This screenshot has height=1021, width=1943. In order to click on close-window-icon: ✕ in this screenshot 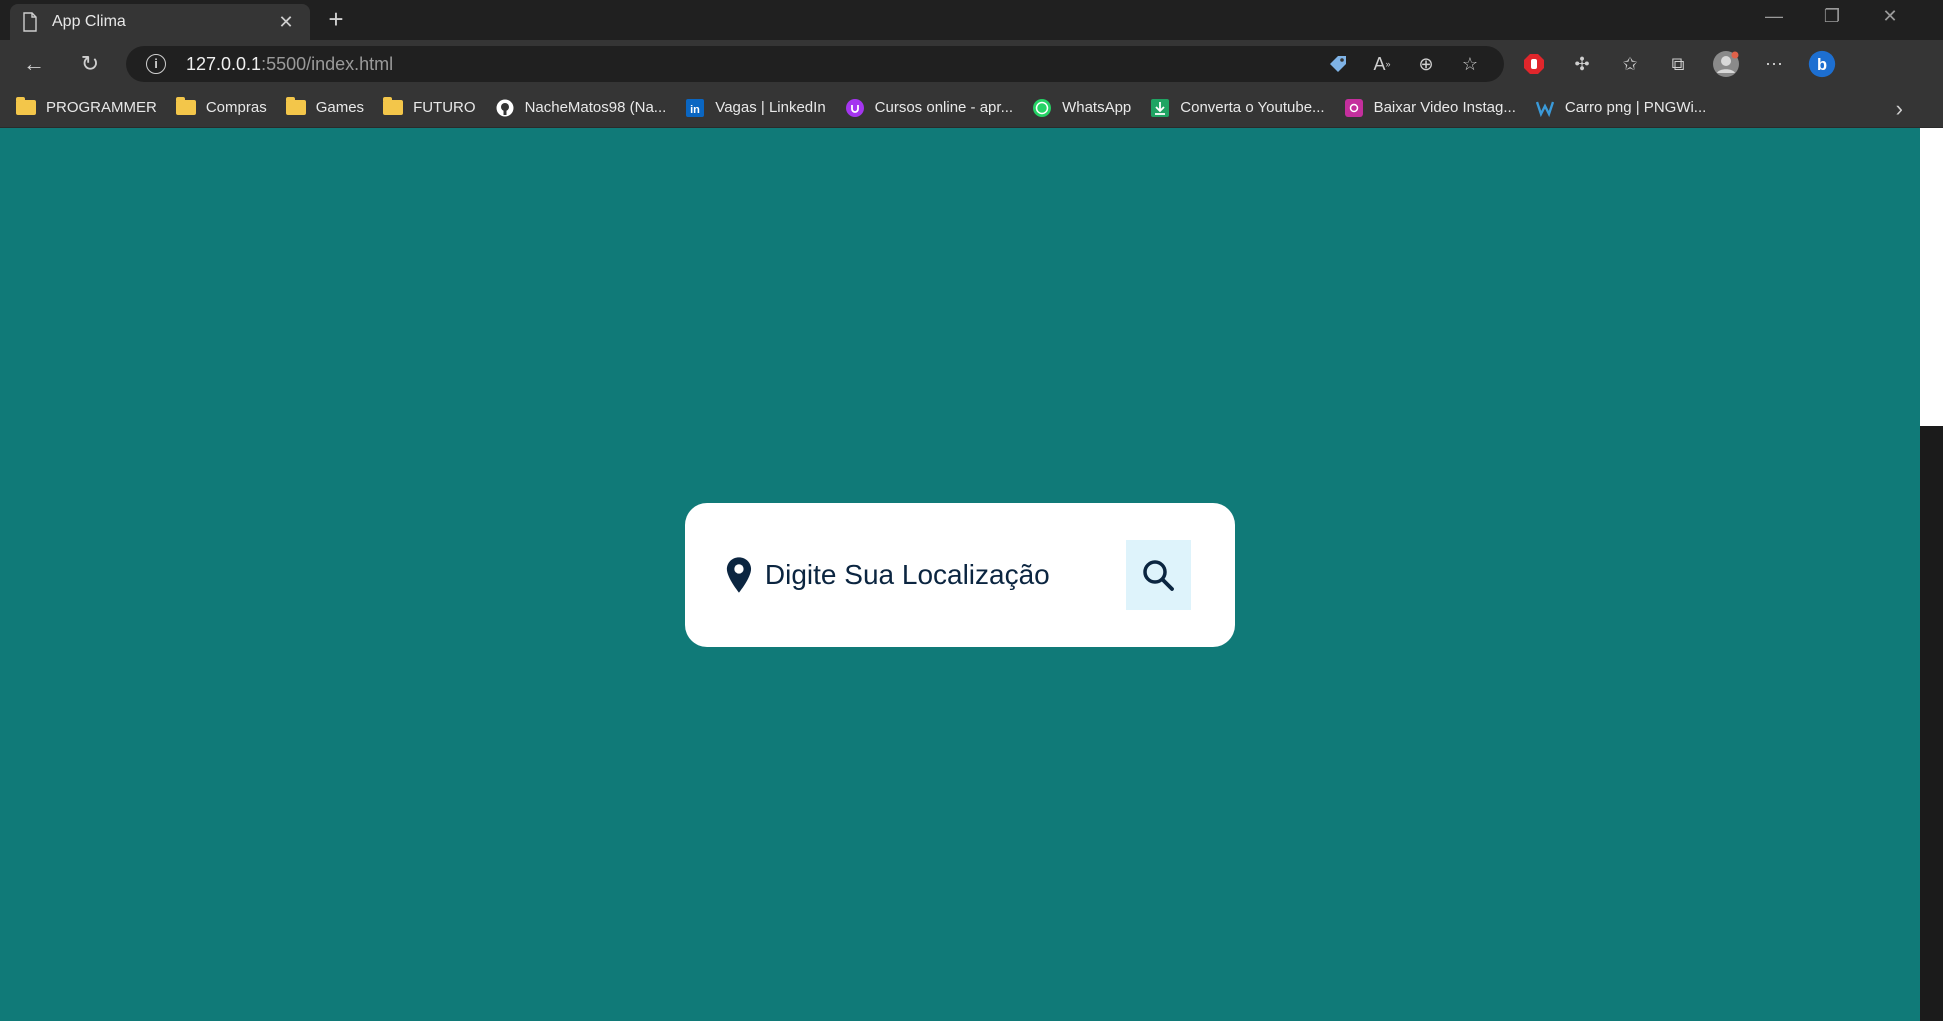, I will do `click(1890, 16)`.